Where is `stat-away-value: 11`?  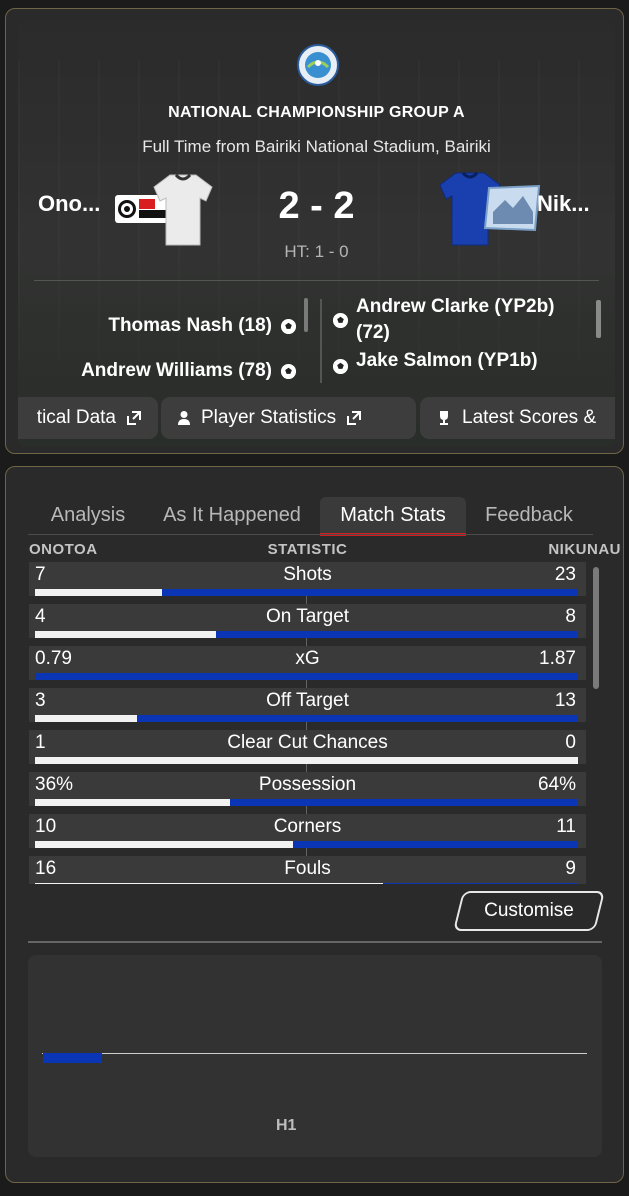
stat-away-value: 11 is located at coordinates (566, 826).